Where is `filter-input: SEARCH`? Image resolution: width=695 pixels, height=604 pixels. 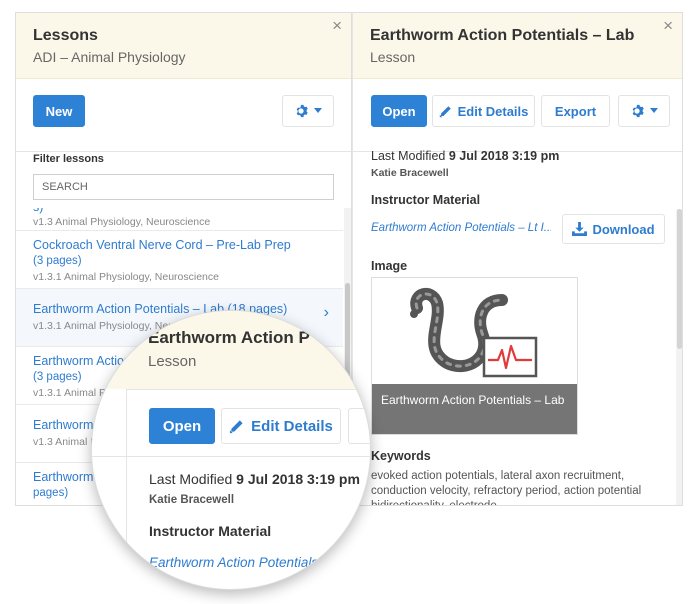 filter-input: SEARCH is located at coordinates (183, 187).